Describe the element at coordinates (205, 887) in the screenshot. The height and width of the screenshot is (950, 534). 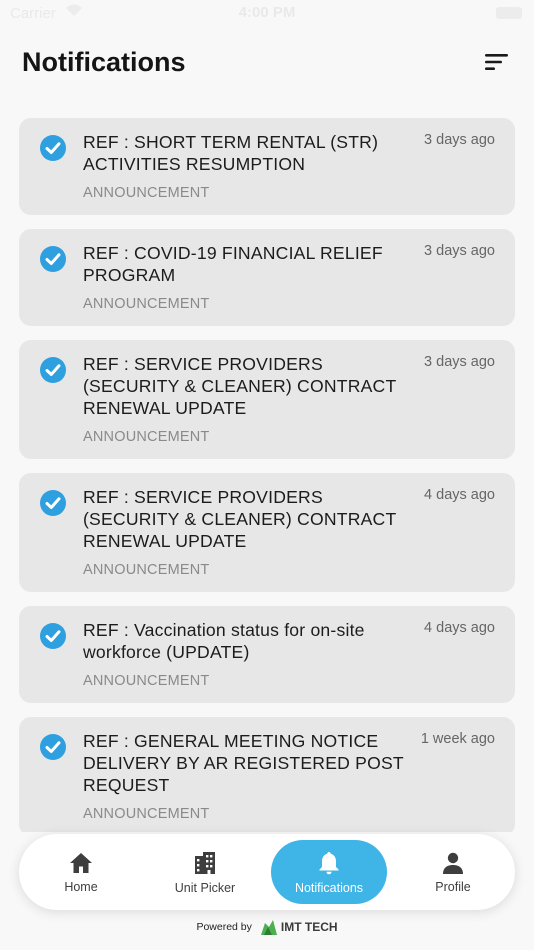
I see `tab-unit-picker-label: Unit Picker` at that location.